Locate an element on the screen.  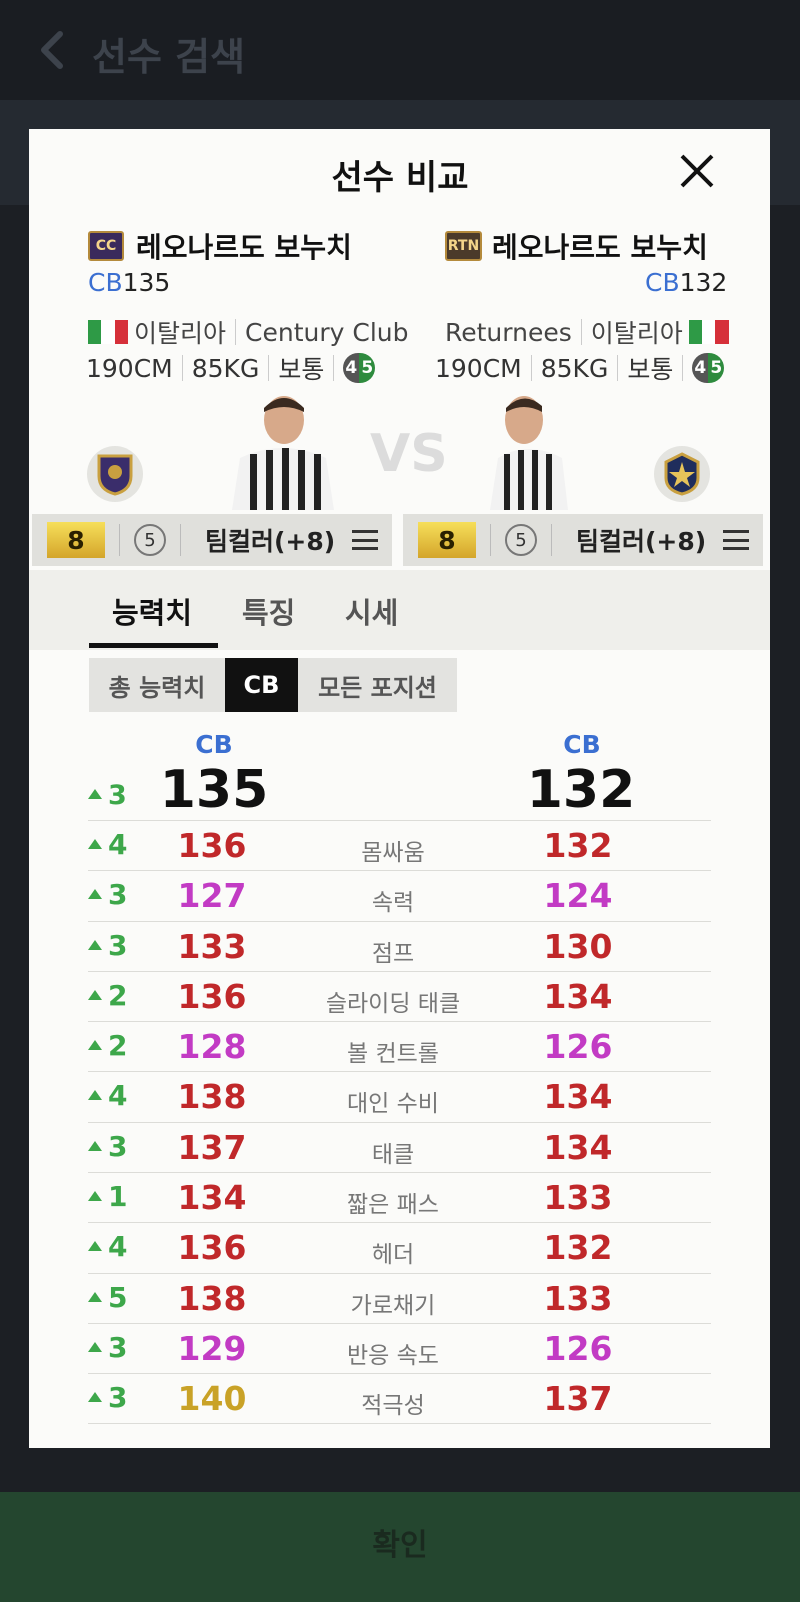
left-overall: 135 is located at coordinates (146, 282).